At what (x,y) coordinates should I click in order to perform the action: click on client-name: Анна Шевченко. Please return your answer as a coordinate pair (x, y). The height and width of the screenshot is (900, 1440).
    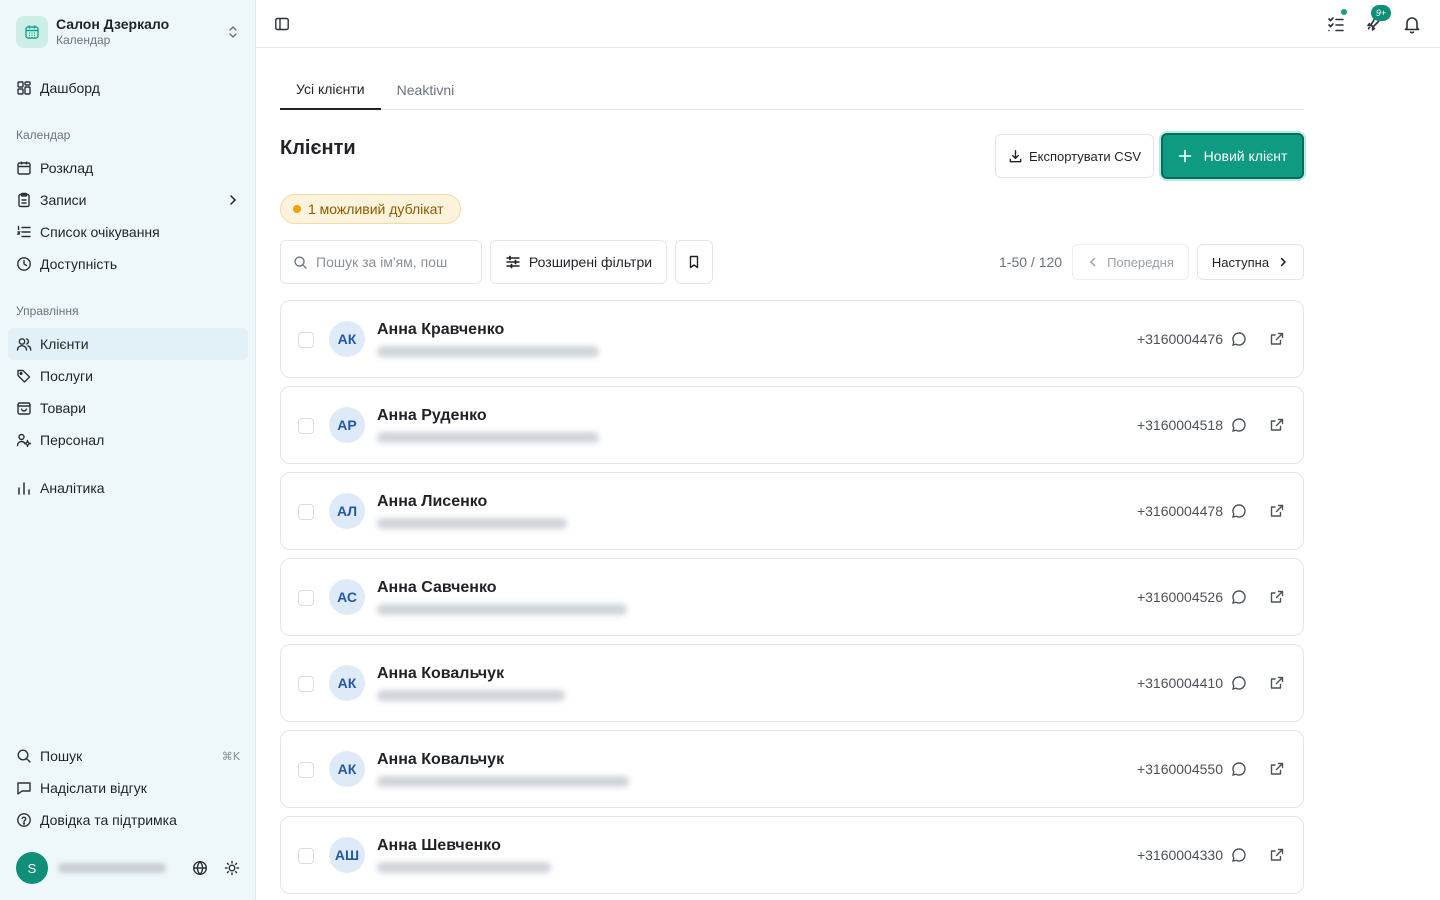
    Looking at the image, I should click on (439, 846).